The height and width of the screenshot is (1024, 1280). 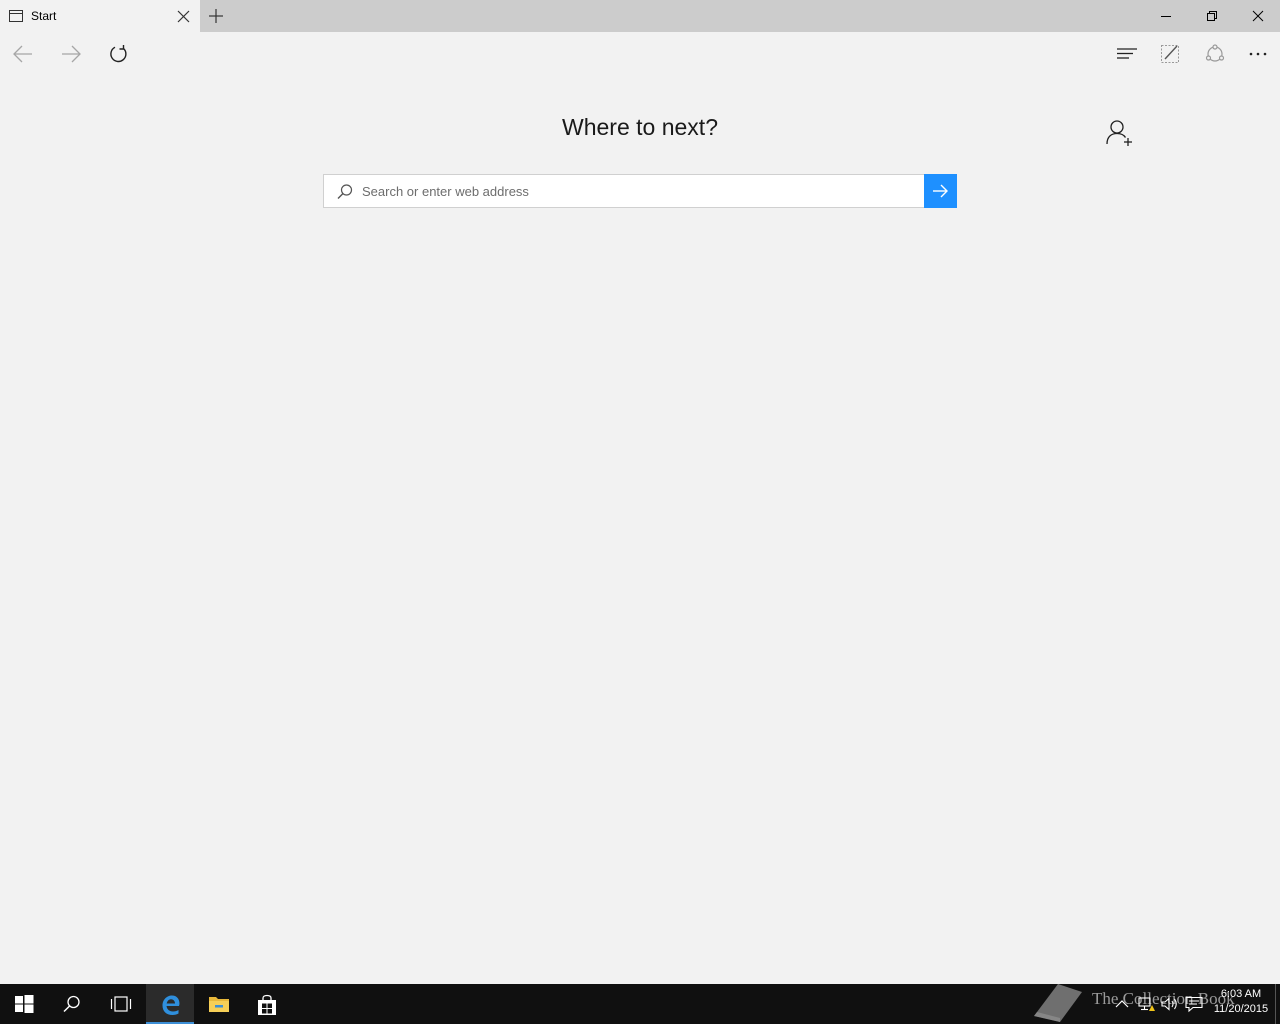 I want to click on tab-bar: Start, so click(x=640, y=16).